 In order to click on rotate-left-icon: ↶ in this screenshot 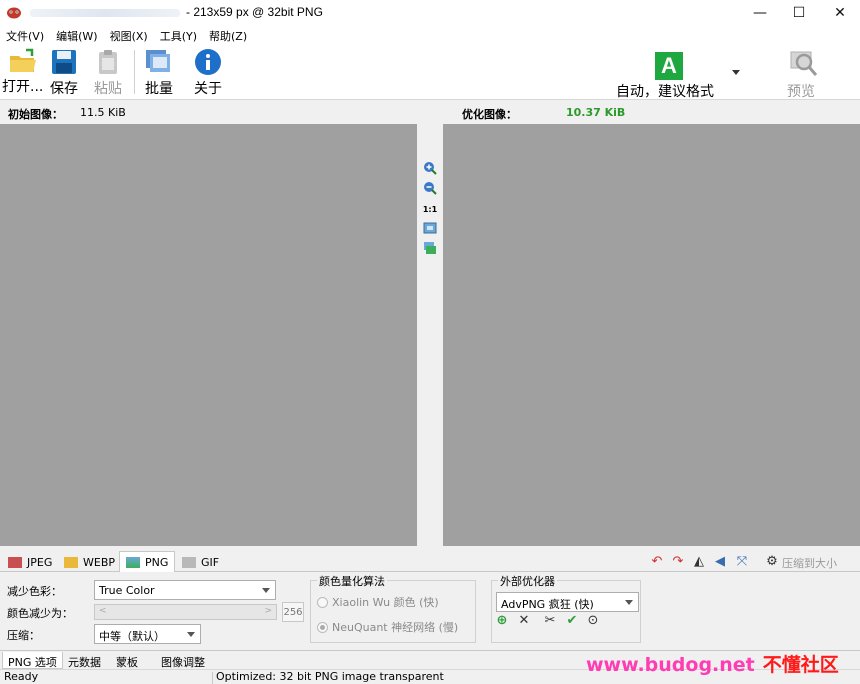, I will do `click(657, 561)`.